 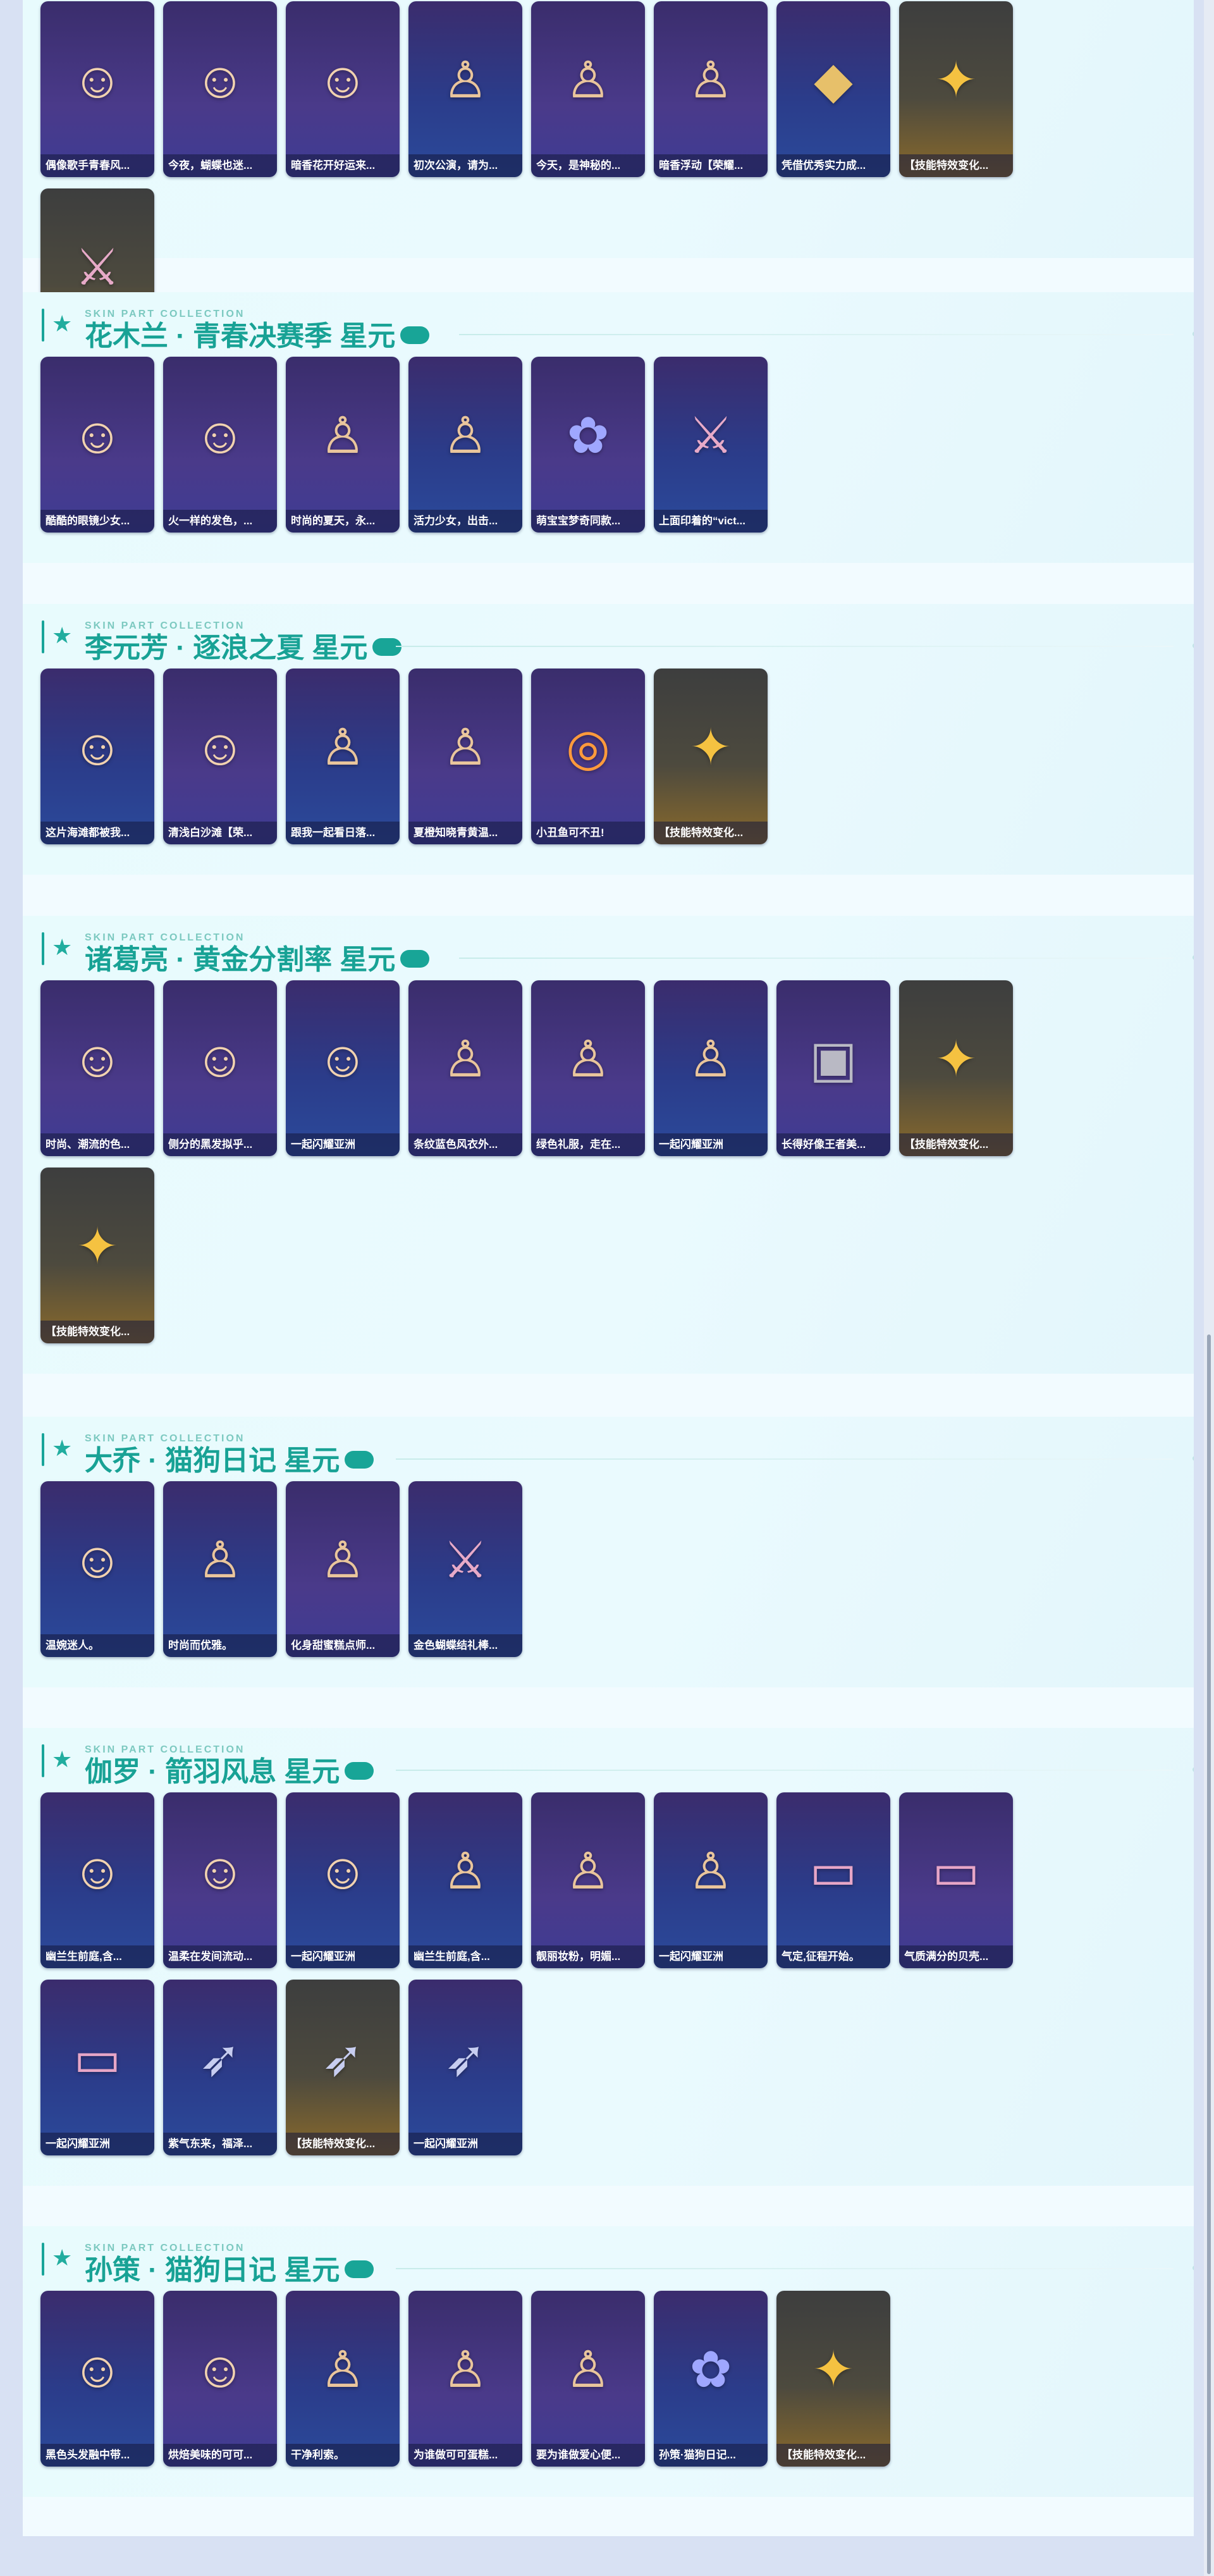 What do you see at coordinates (588, 756) in the screenshot?
I see `skin-part-card: ◎ 小丑鱼可不丑!` at bounding box center [588, 756].